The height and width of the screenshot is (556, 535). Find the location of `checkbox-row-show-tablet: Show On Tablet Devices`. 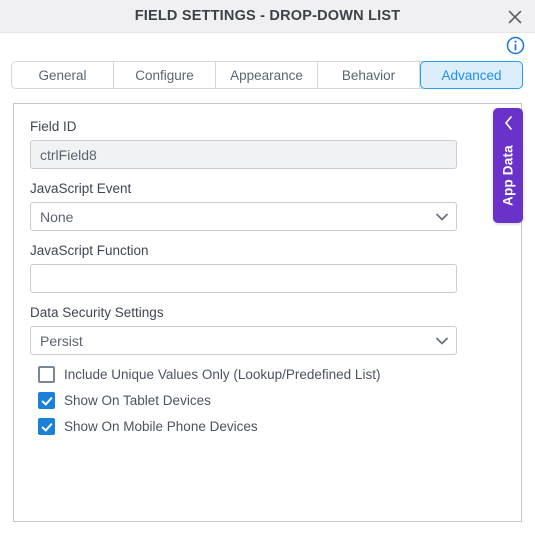

checkbox-row-show-tablet: Show On Tablet Devices is located at coordinates (271, 400).